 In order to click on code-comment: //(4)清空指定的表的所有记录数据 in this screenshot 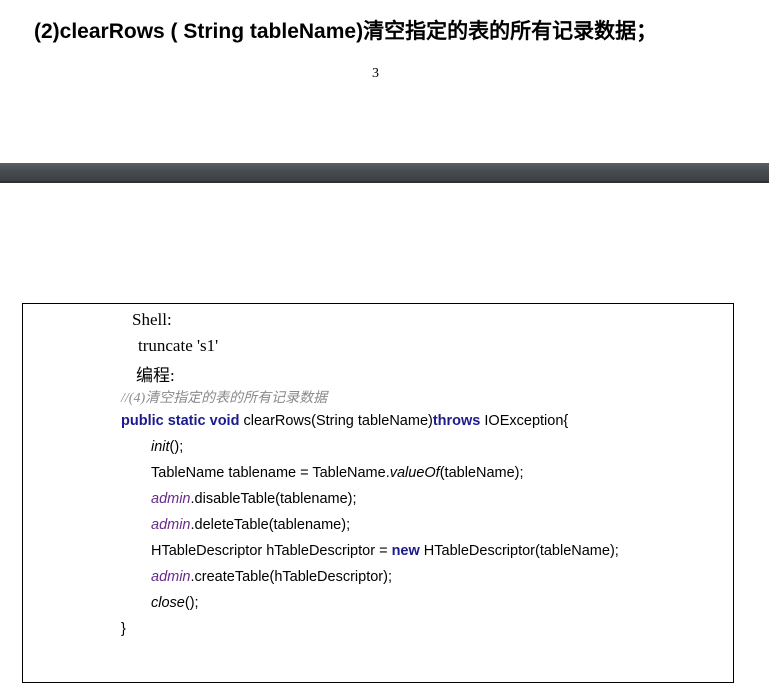, I will do `click(224, 398)`.